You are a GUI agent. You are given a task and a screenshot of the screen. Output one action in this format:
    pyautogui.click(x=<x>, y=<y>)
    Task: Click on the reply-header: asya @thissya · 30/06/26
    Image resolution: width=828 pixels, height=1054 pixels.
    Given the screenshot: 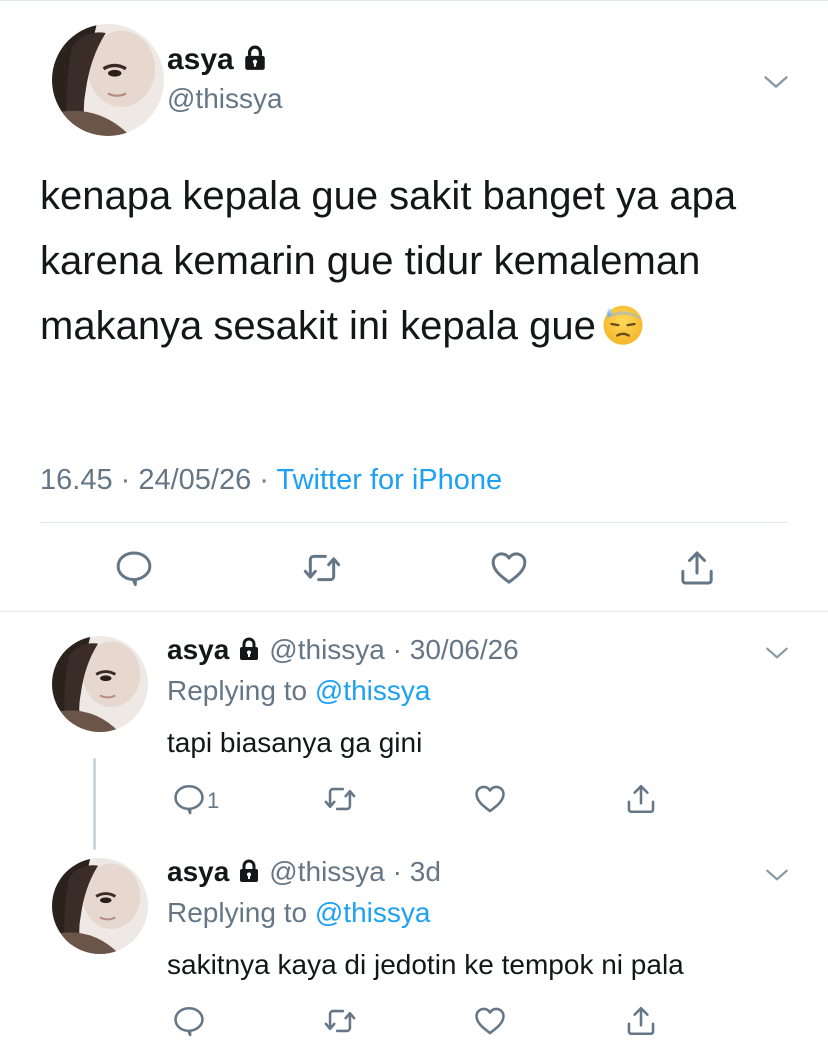 What is the action you would take?
    pyautogui.click(x=343, y=650)
    